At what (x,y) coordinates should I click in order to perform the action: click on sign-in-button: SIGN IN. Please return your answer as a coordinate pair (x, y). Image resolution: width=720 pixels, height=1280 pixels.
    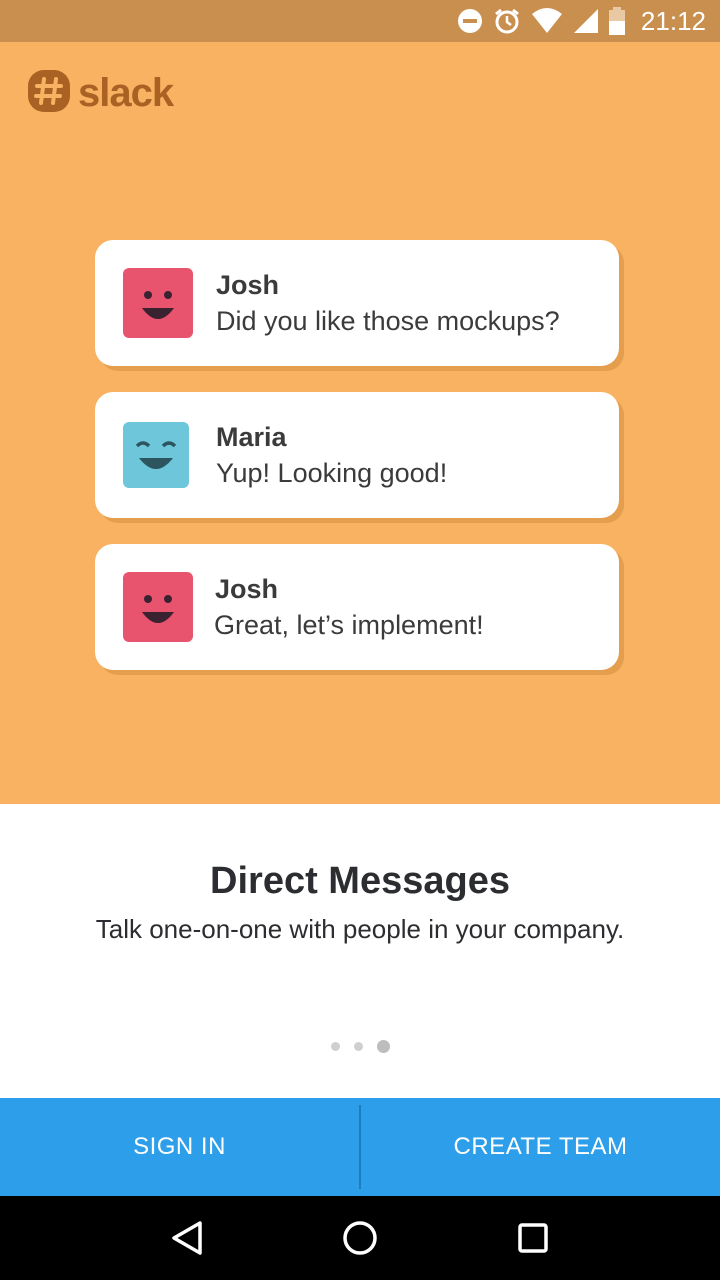
    Looking at the image, I should click on (179, 1147).